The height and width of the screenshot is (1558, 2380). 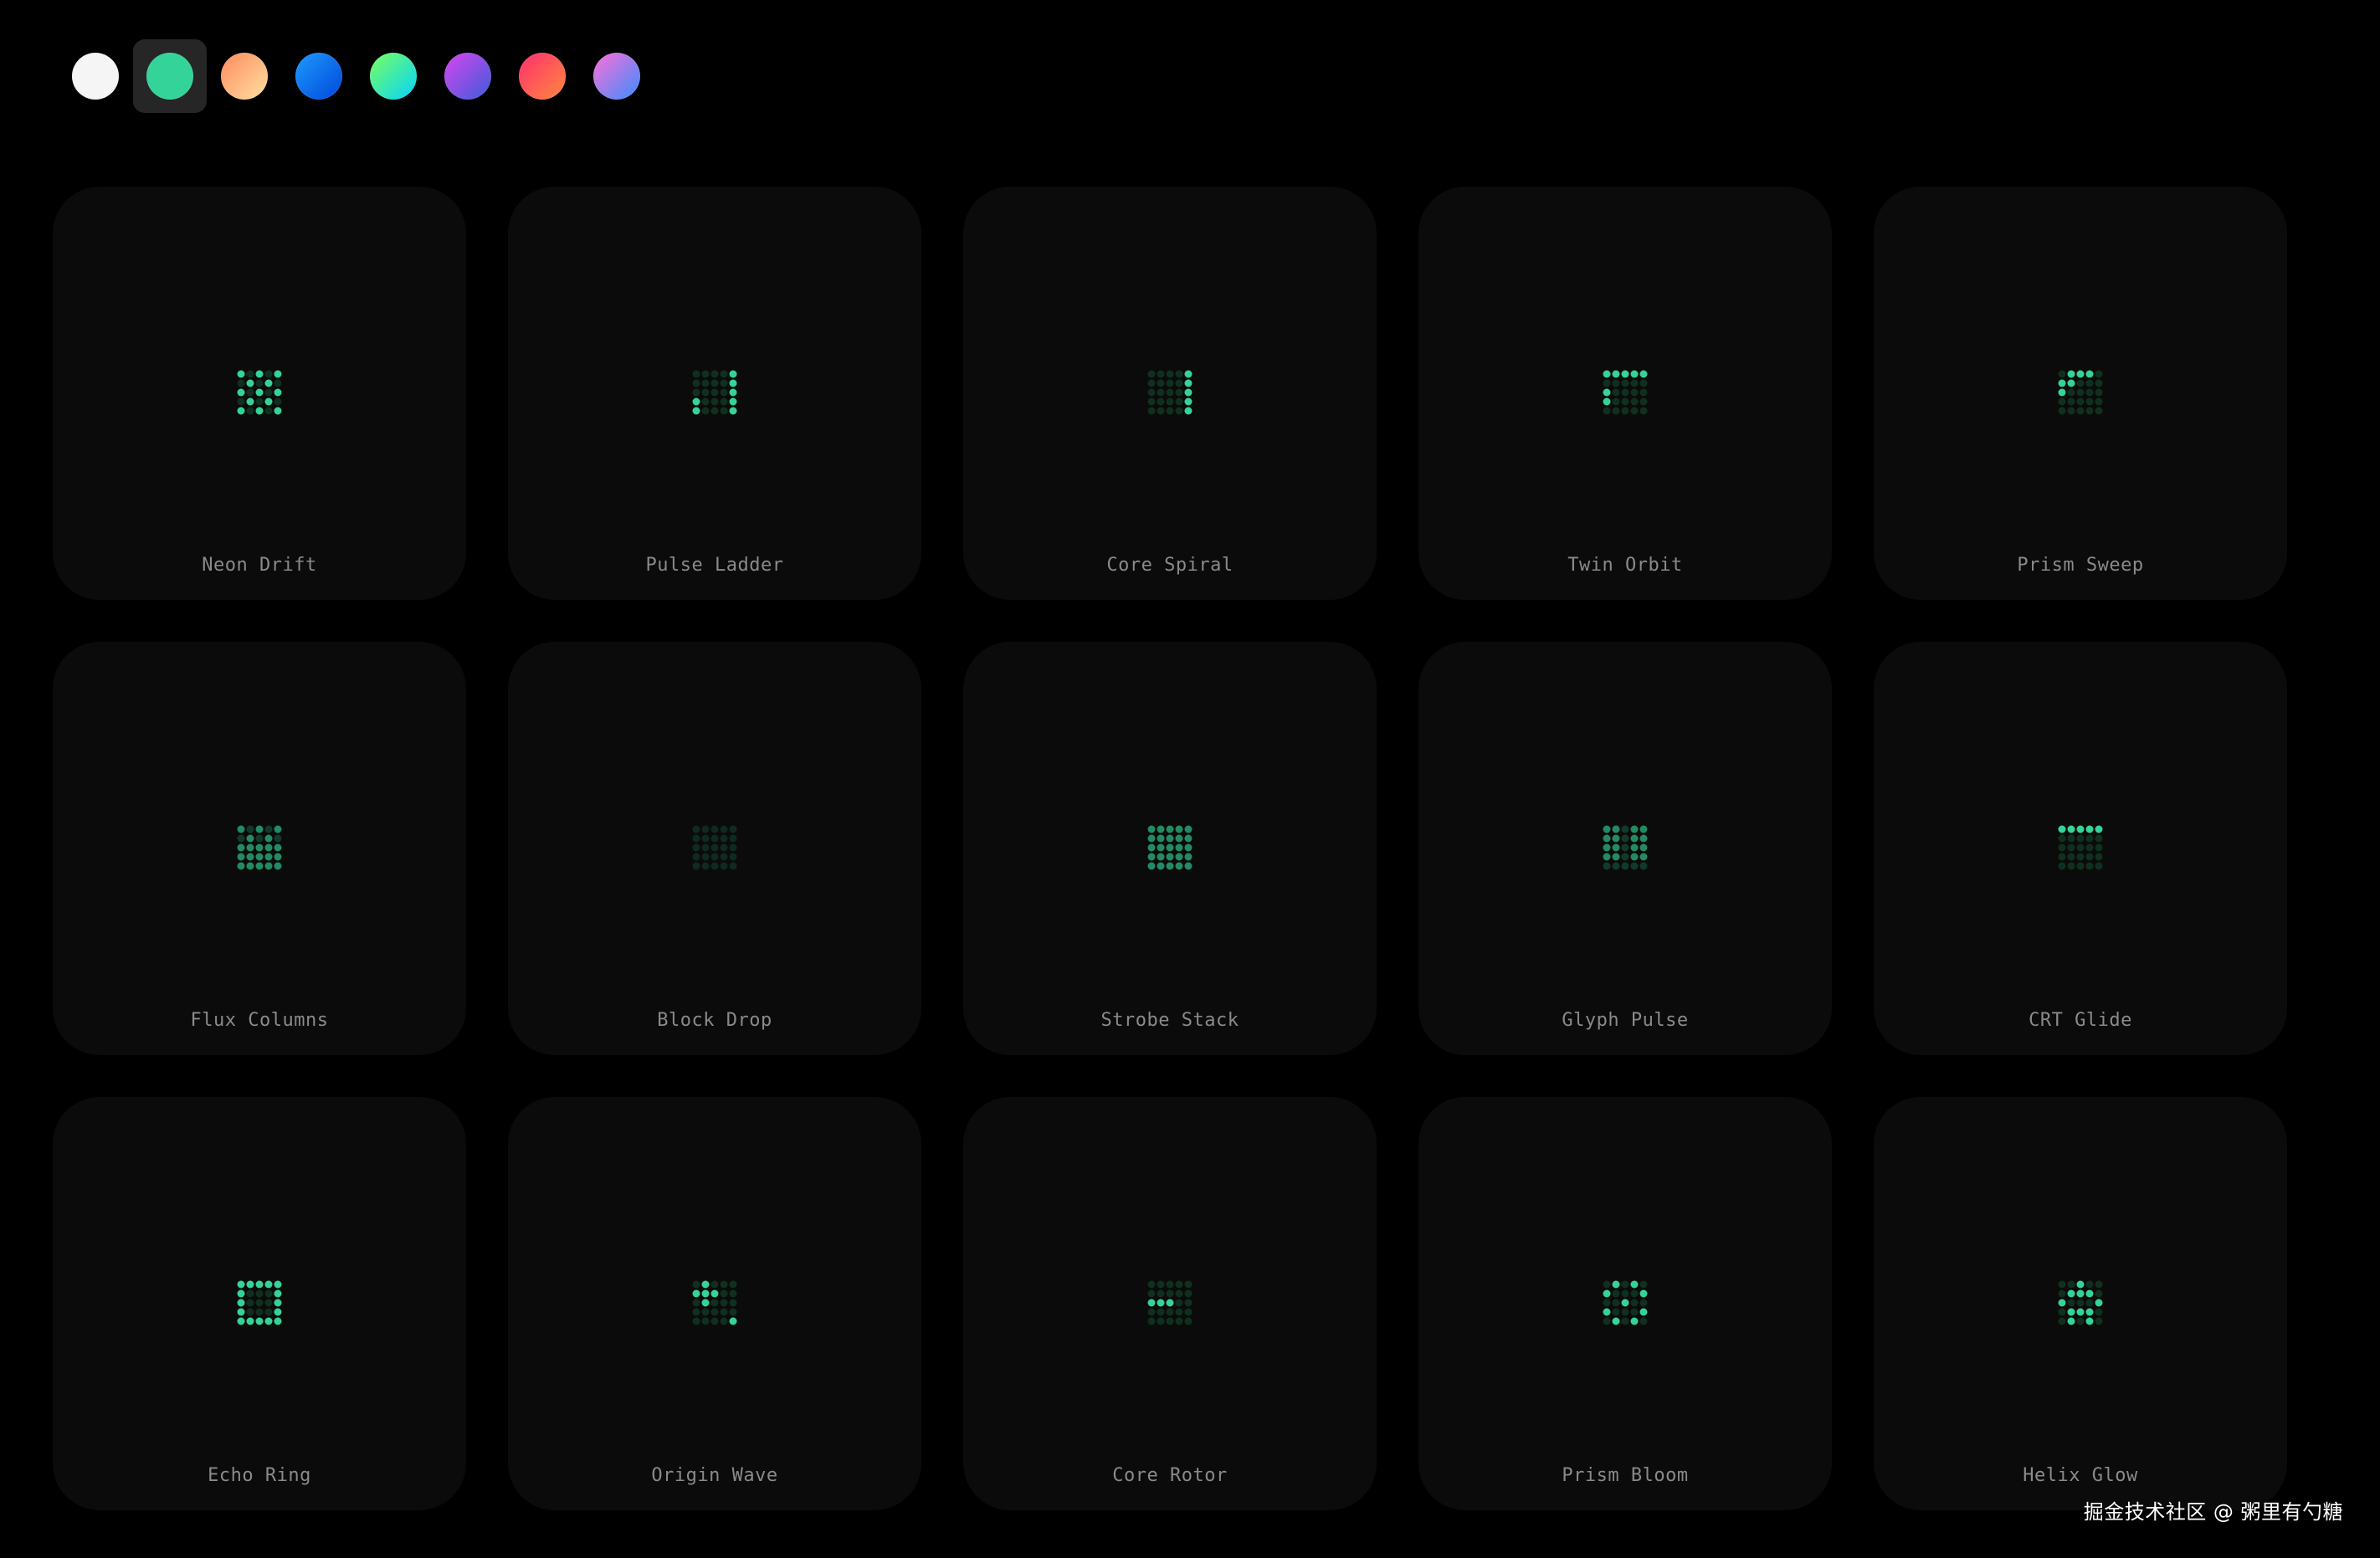 What do you see at coordinates (1170, 393) in the screenshot?
I see `loader-card: Core Spiral` at bounding box center [1170, 393].